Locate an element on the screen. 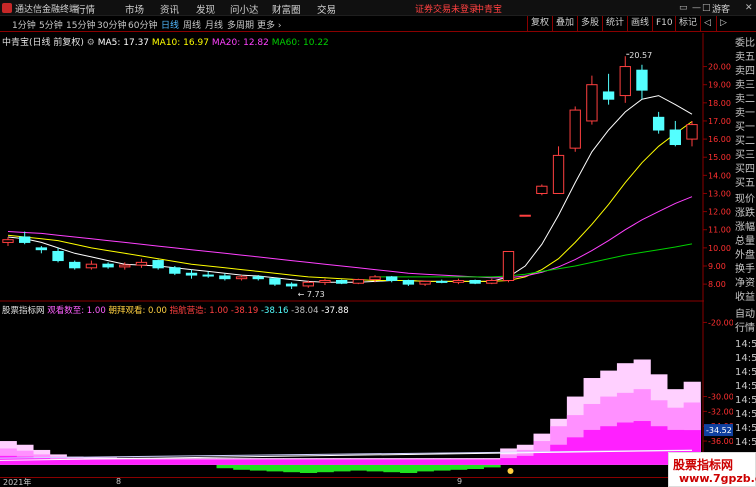  tab-1min: 1分钟 is located at coordinates (24, 24).